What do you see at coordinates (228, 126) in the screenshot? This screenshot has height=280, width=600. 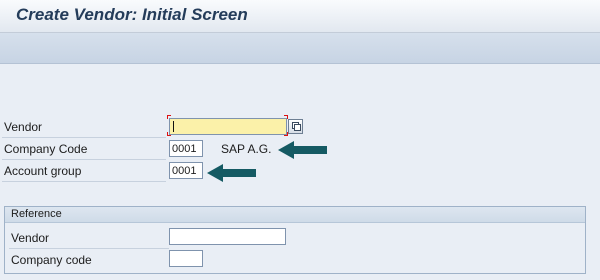 I see `vendor-input` at bounding box center [228, 126].